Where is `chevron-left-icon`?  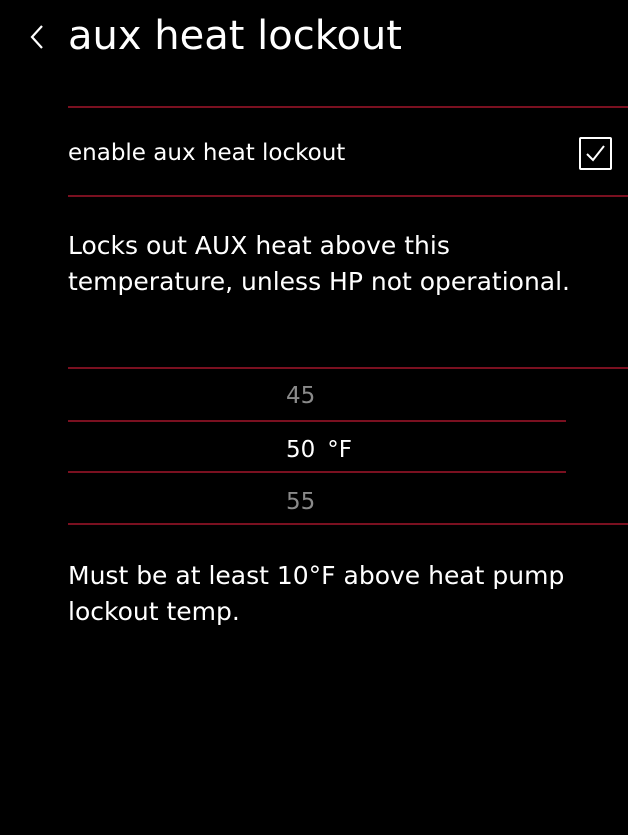 chevron-left-icon is located at coordinates (36, 37).